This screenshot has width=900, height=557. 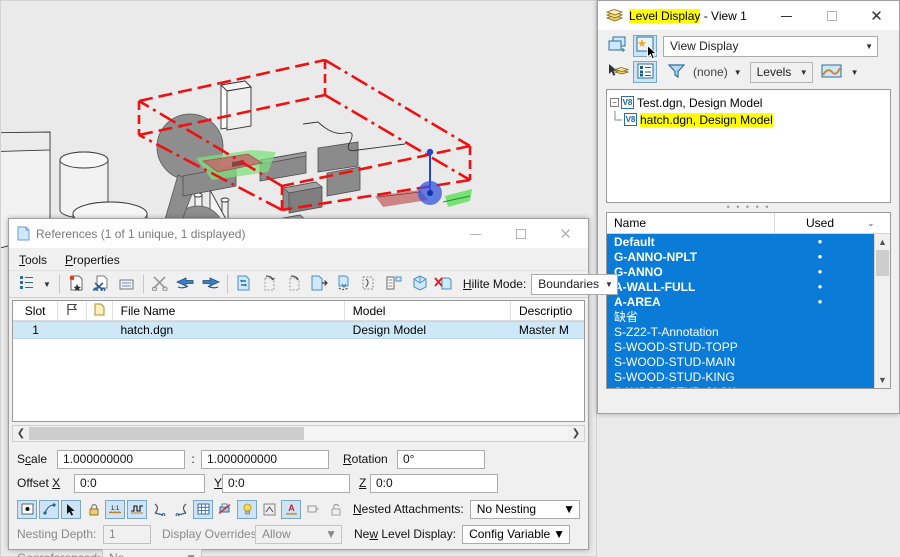 What do you see at coordinates (832, 72) in the screenshot?
I see `symbology-button` at bounding box center [832, 72].